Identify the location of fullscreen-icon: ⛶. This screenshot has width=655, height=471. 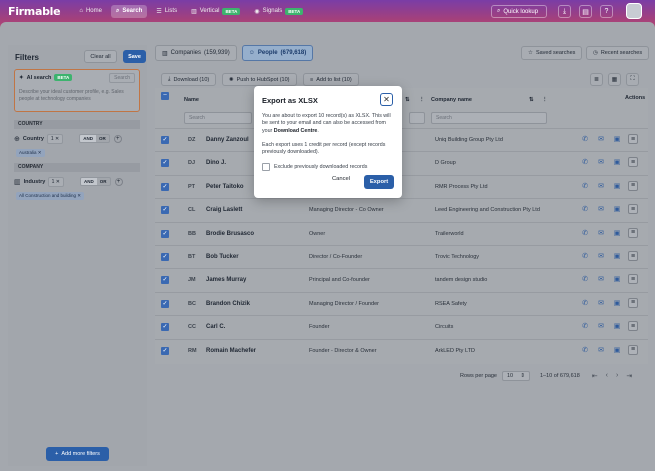
(632, 79).